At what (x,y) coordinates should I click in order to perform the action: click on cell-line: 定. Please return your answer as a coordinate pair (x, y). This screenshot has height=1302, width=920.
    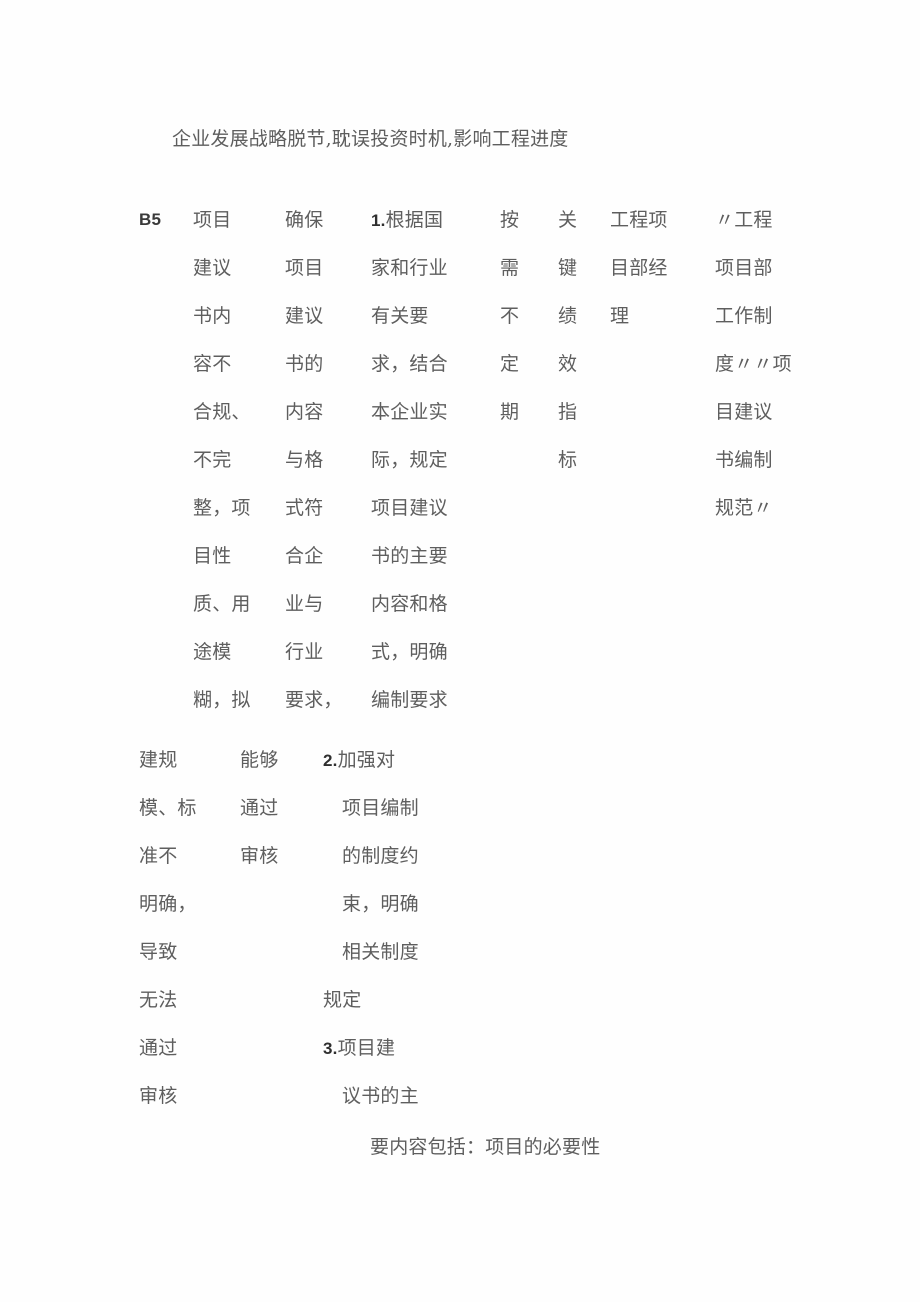
    Looking at the image, I should click on (510, 364).